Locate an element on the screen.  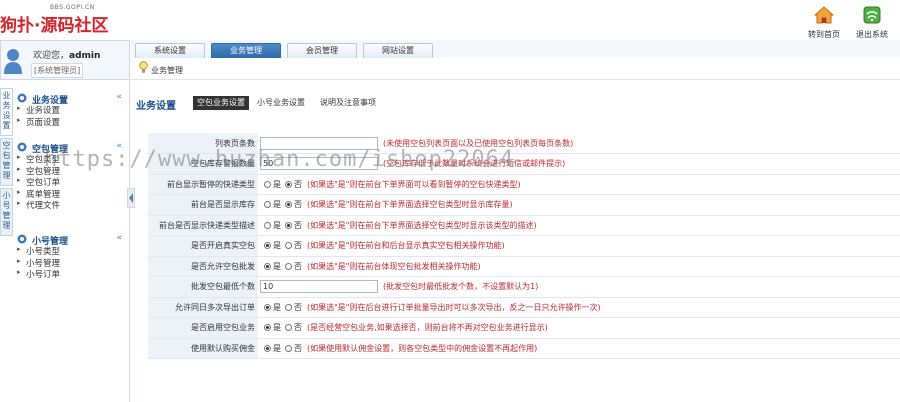
form-hint: (如果选"是"则在前台下单界面选择空包类型时显示库存量) is located at coordinates (410, 205).